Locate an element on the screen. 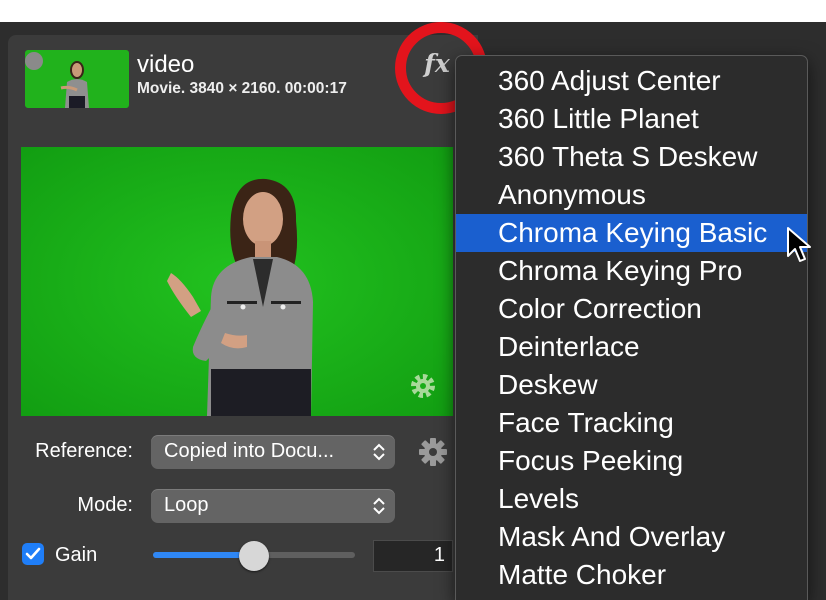 This screenshot has height=600, width=826. gain-checkbox is located at coordinates (33, 554).